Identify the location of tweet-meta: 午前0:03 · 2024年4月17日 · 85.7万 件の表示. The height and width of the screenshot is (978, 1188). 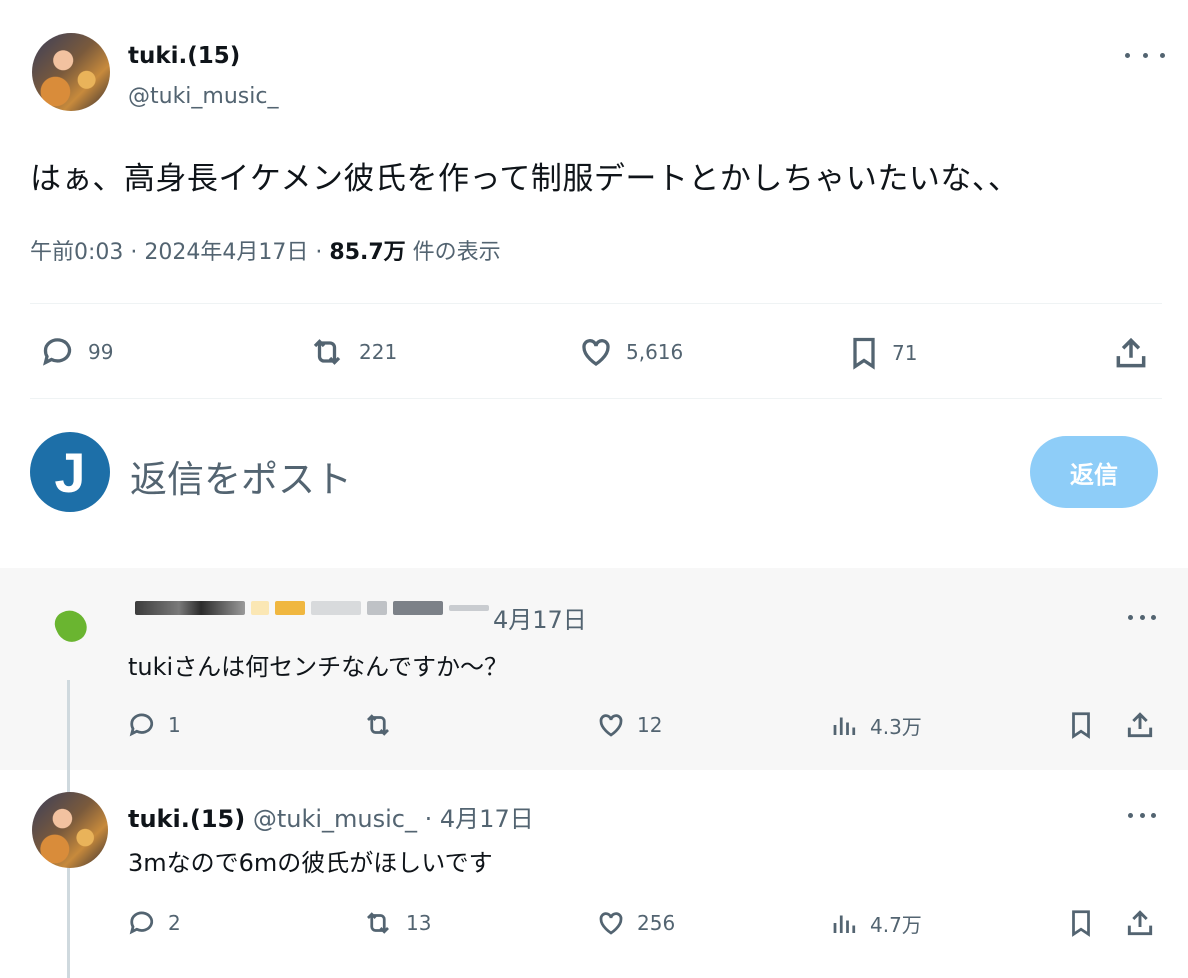
(265, 252).